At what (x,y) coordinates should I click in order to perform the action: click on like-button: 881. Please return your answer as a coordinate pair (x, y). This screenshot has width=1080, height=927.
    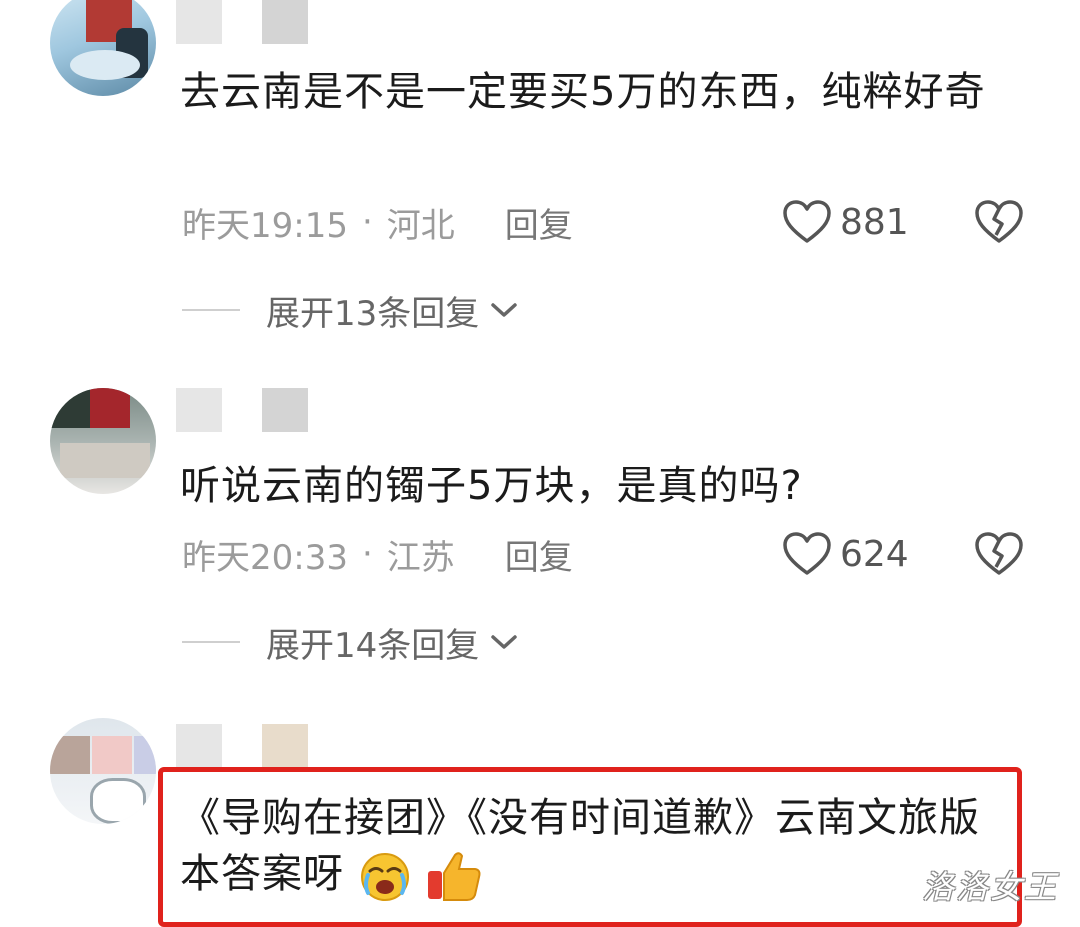
    Looking at the image, I should click on (845, 222).